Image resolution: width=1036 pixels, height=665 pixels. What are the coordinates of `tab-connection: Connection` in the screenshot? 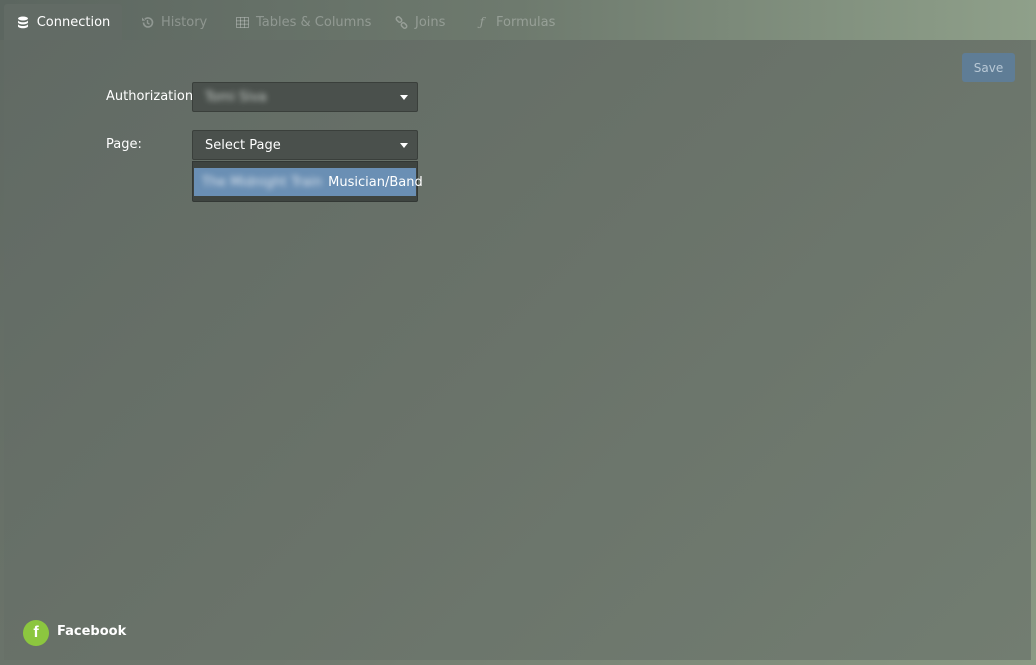 It's located at (63, 22).